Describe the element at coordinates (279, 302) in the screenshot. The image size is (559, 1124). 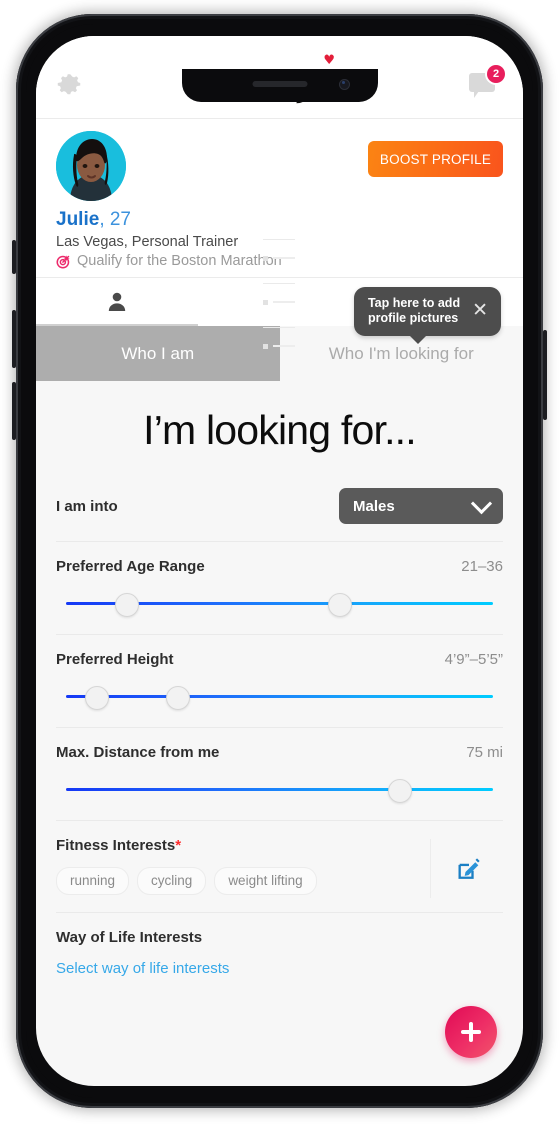
I see `list-icon` at that location.